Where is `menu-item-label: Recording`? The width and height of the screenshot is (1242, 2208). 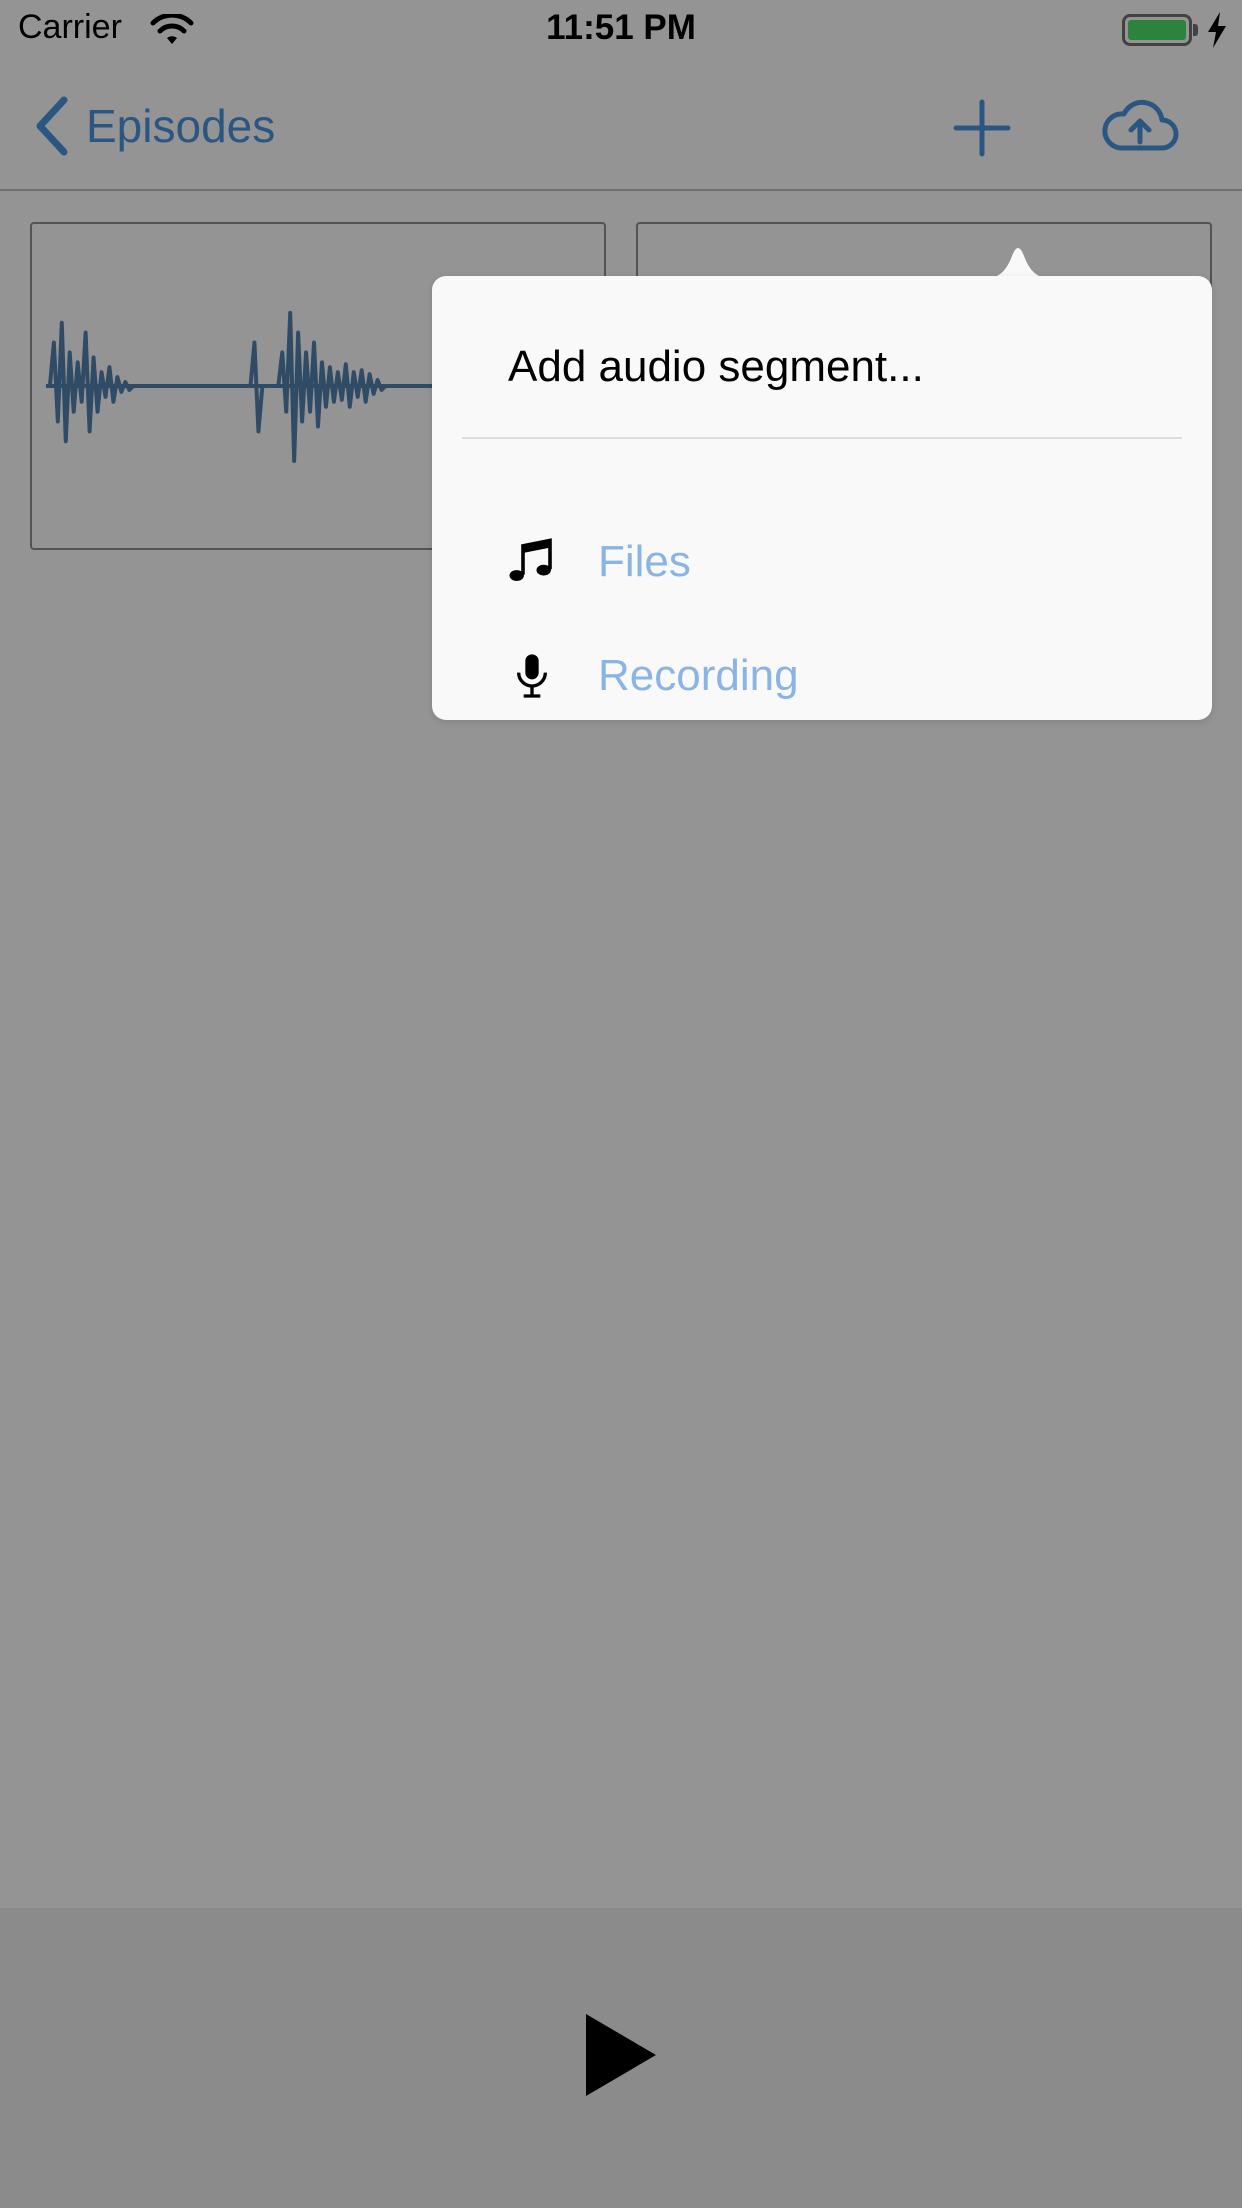
menu-item-label: Recording is located at coordinates (698, 675).